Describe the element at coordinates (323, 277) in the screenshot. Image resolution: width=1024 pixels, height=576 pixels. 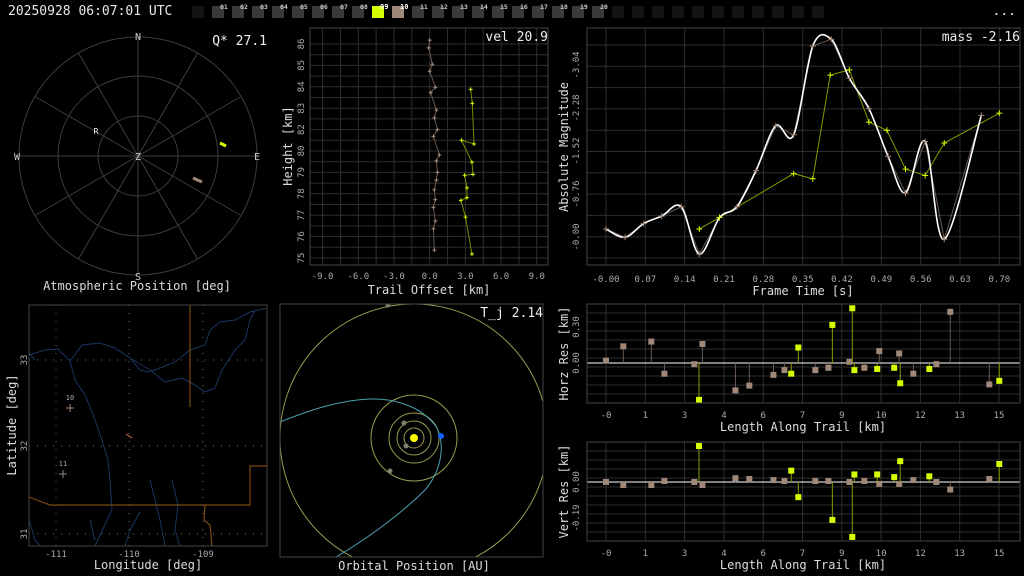
I see `x-tick-label: -9.0` at that location.